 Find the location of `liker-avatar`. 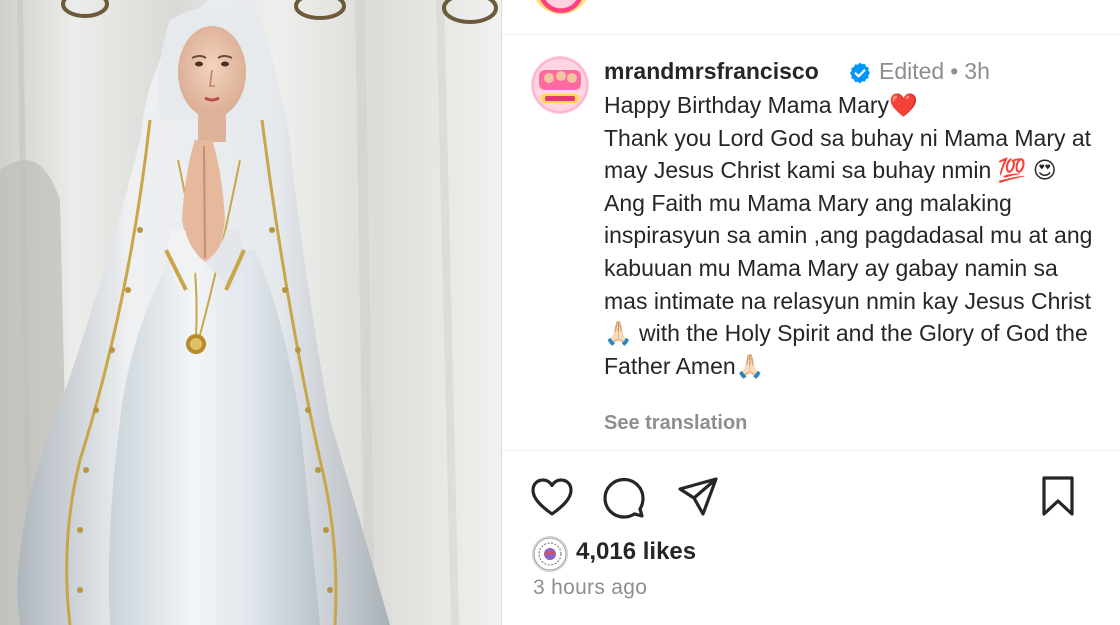

liker-avatar is located at coordinates (550, 554).